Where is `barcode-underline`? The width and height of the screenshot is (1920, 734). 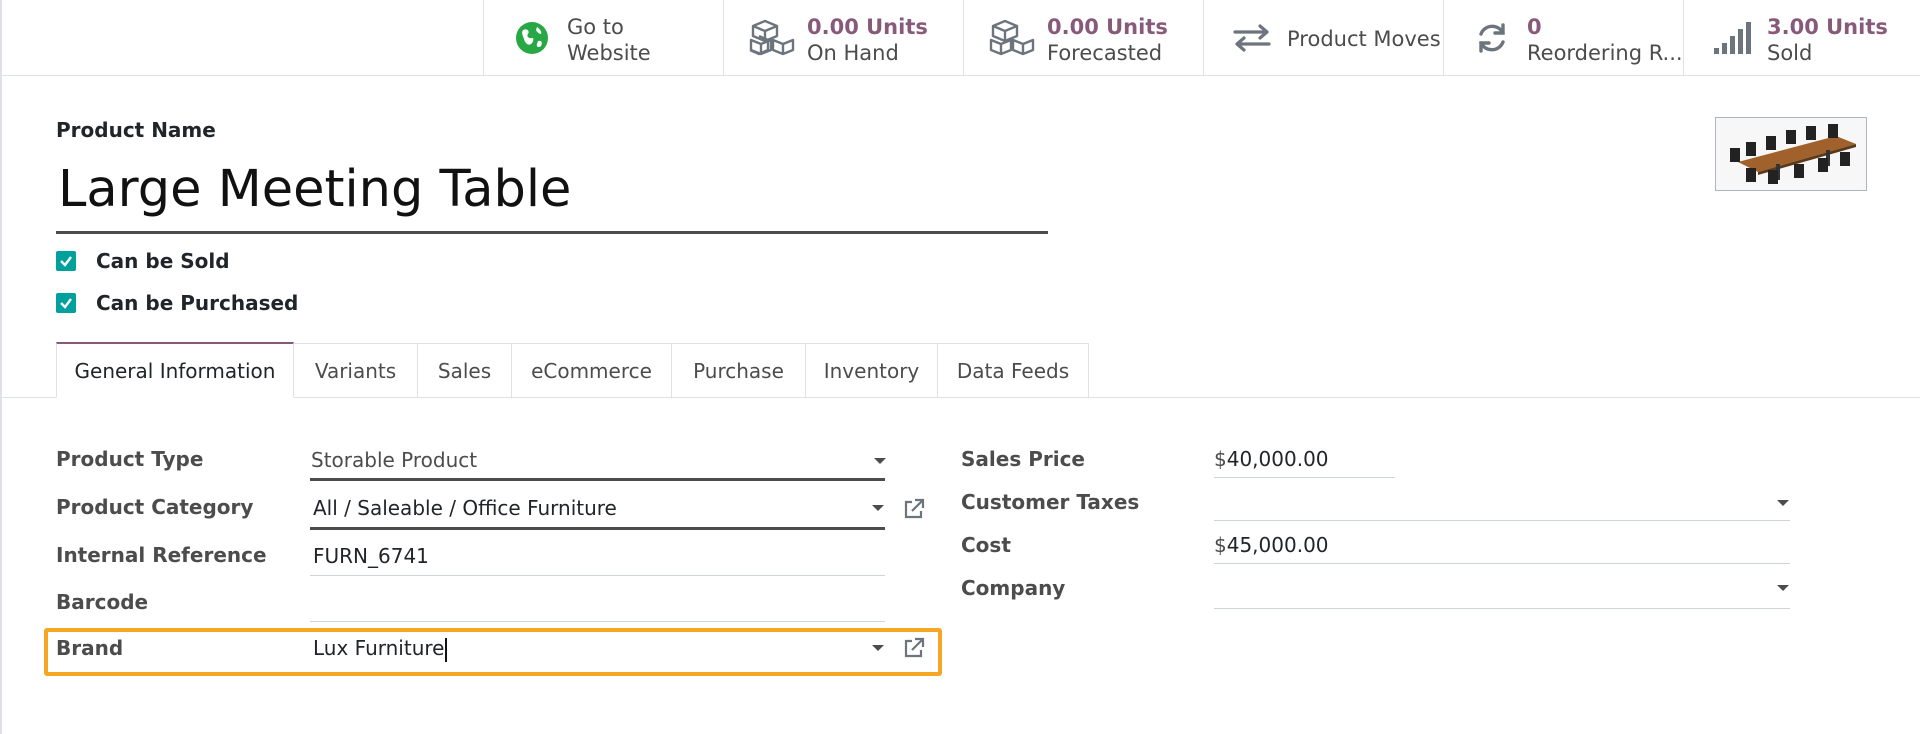
barcode-underline is located at coordinates (597, 621).